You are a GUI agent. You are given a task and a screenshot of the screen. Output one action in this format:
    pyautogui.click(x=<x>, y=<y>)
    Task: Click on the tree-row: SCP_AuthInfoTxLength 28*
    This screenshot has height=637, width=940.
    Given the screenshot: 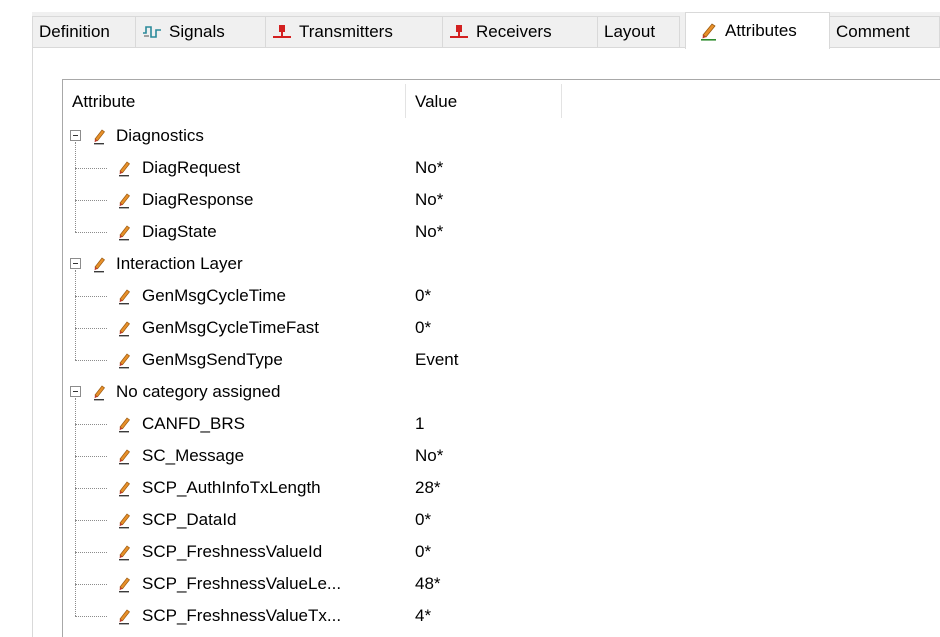 What is the action you would take?
    pyautogui.click(x=343, y=488)
    